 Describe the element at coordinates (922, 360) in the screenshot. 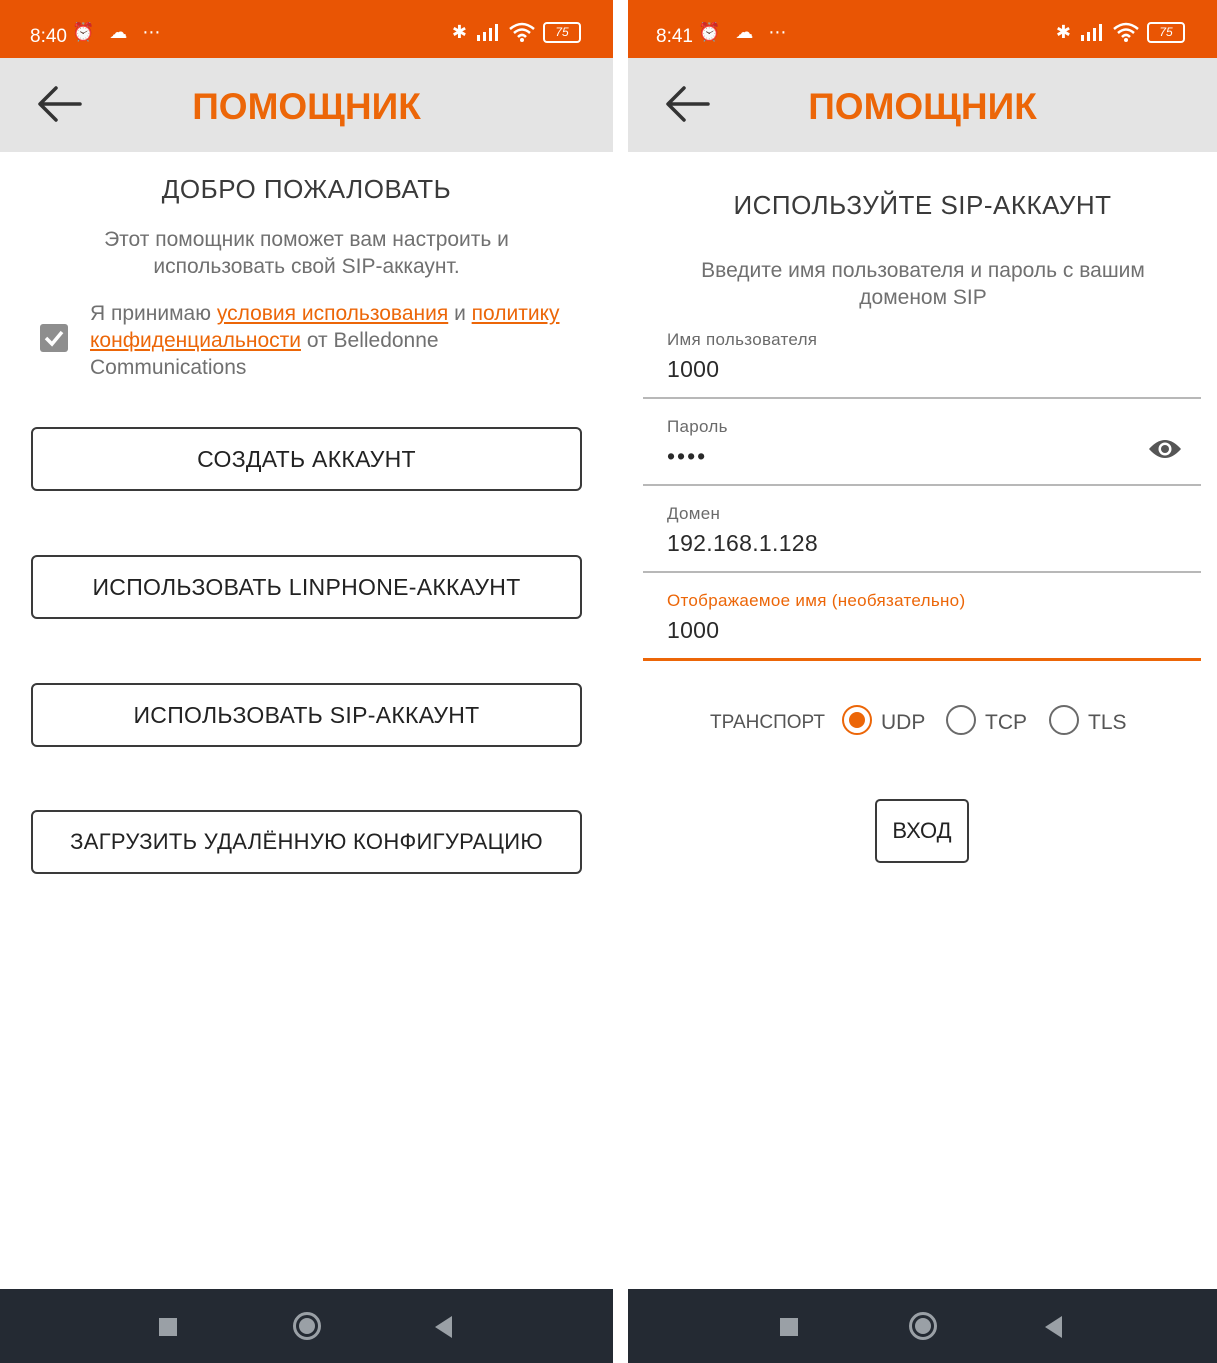

I see `username-field: Имя пользователя 1000` at that location.